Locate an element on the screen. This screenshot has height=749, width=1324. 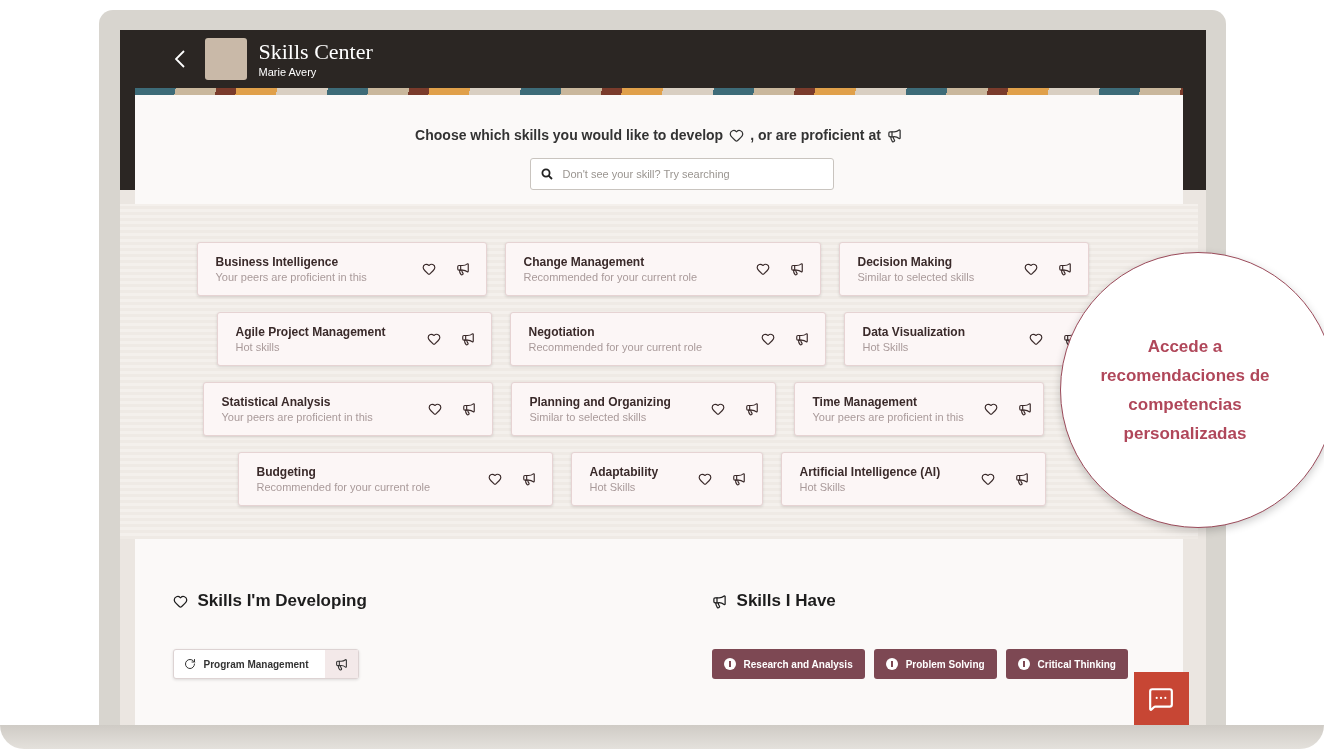
skill-name: Statistical Analysis is located at coordinates (276, 402).